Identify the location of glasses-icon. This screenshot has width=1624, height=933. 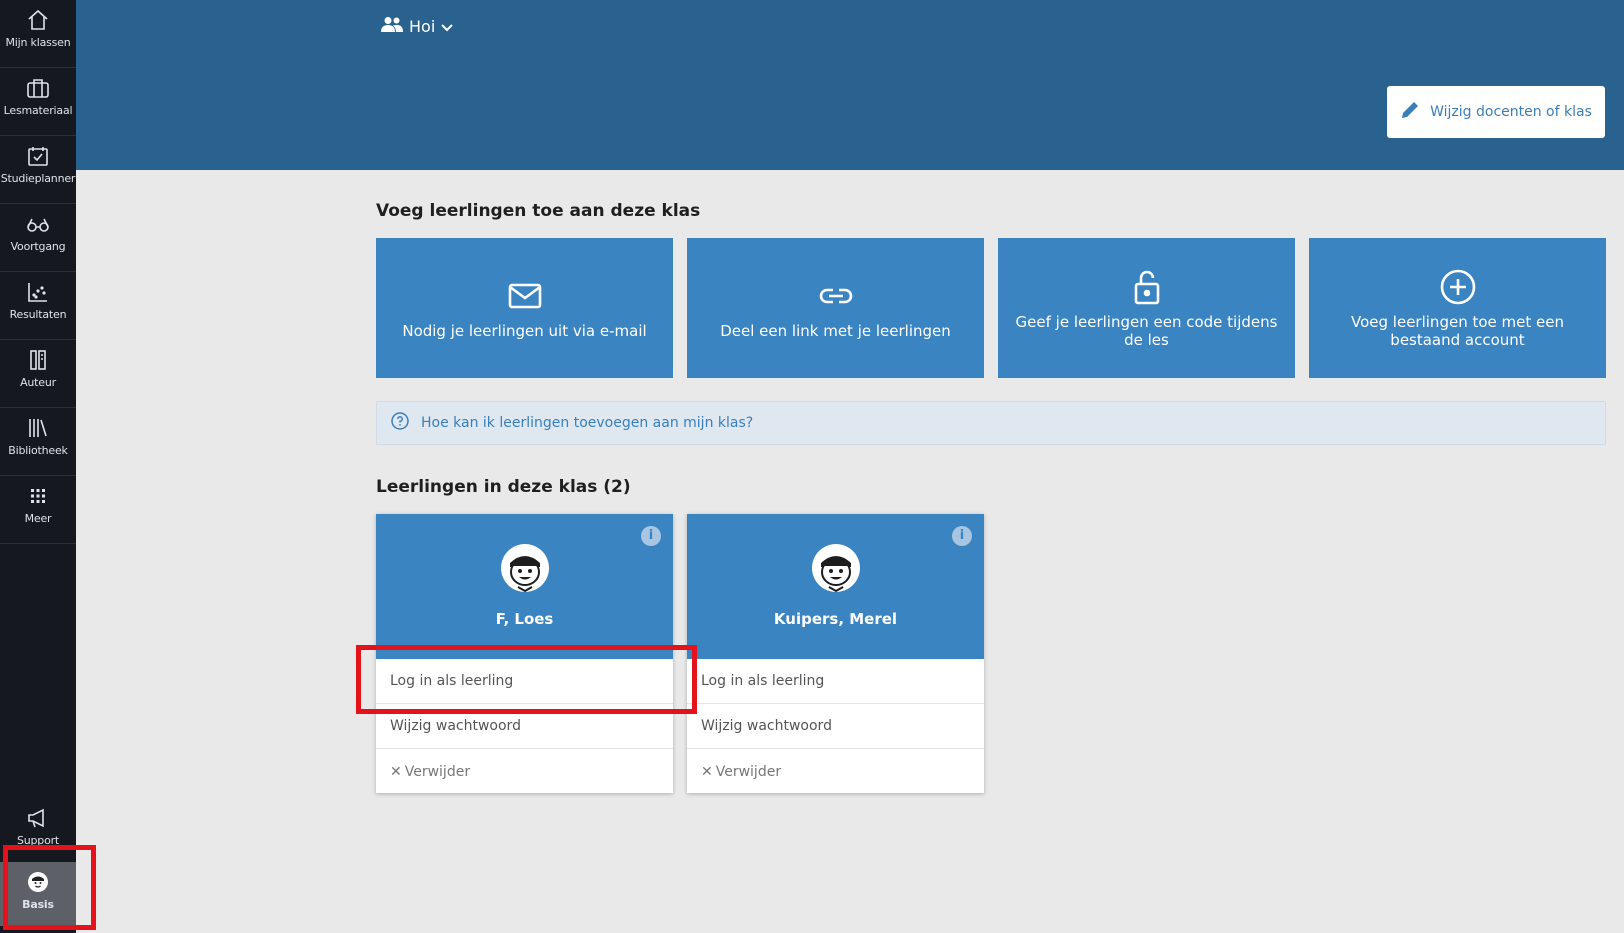
(38, 224).